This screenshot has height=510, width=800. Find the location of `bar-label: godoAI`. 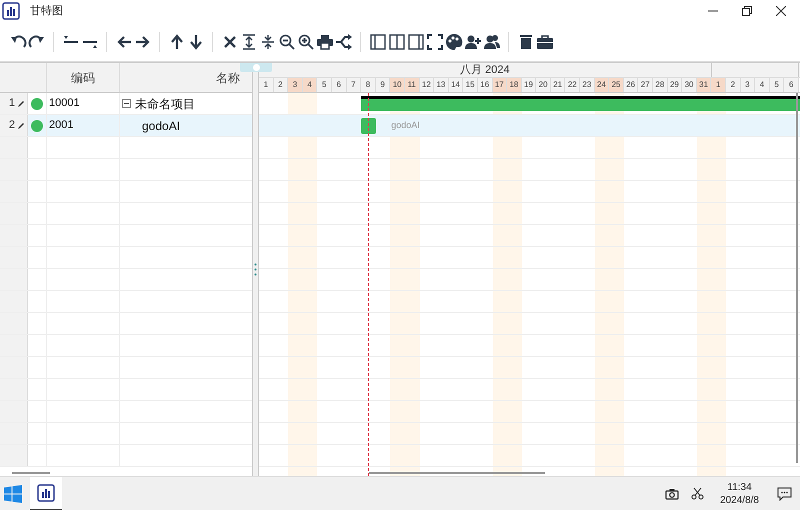

bar-label: godoAI is located at coordinates (405, 125).